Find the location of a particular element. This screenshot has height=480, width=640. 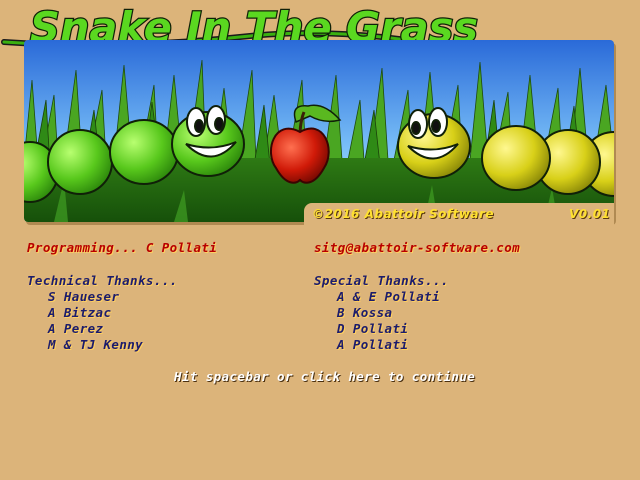

technical-name: A Perez is located at coordinates (76, 328).